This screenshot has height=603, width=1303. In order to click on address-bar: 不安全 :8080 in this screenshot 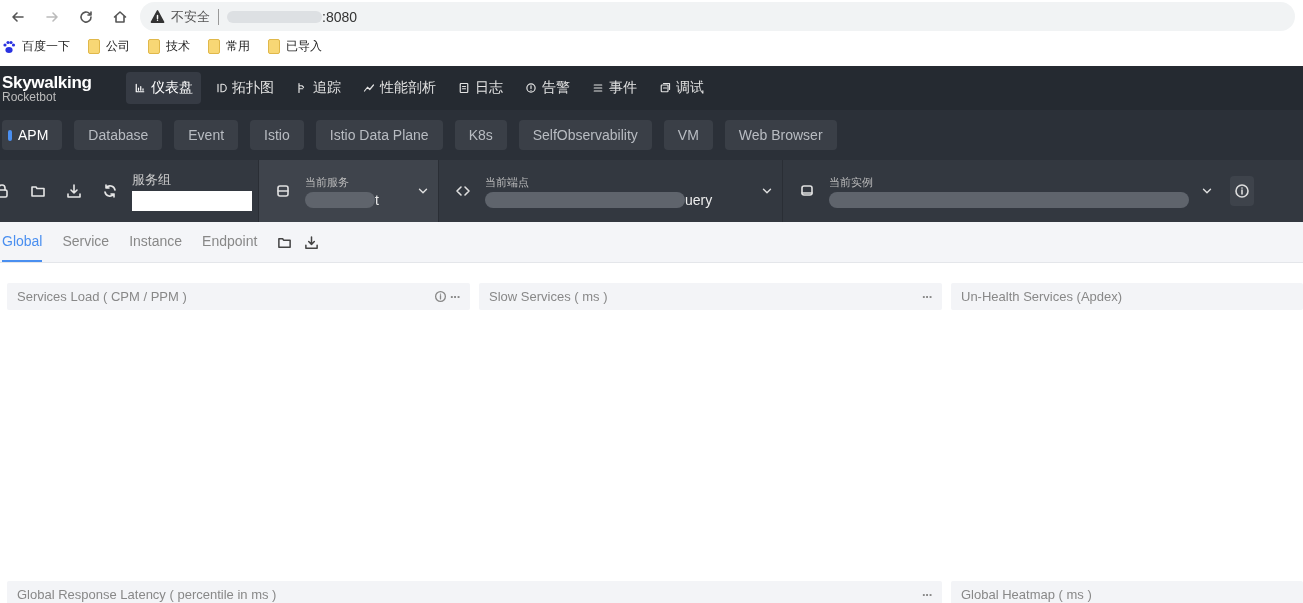, I will do `click(717, 16)`.